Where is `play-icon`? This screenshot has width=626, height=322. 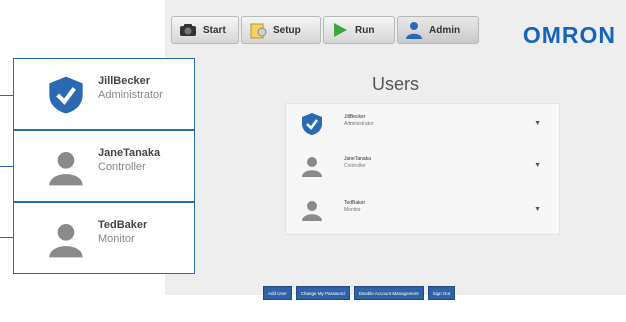 play-icon is located at coordinates (340, 30).